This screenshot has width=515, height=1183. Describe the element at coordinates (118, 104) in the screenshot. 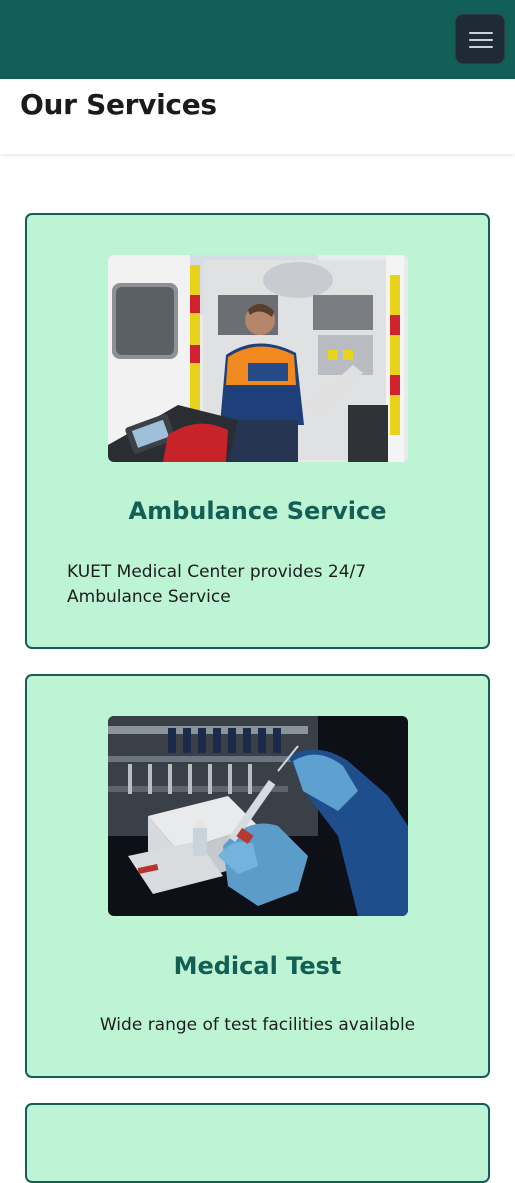

I see `page-title: Our Services` at that location.